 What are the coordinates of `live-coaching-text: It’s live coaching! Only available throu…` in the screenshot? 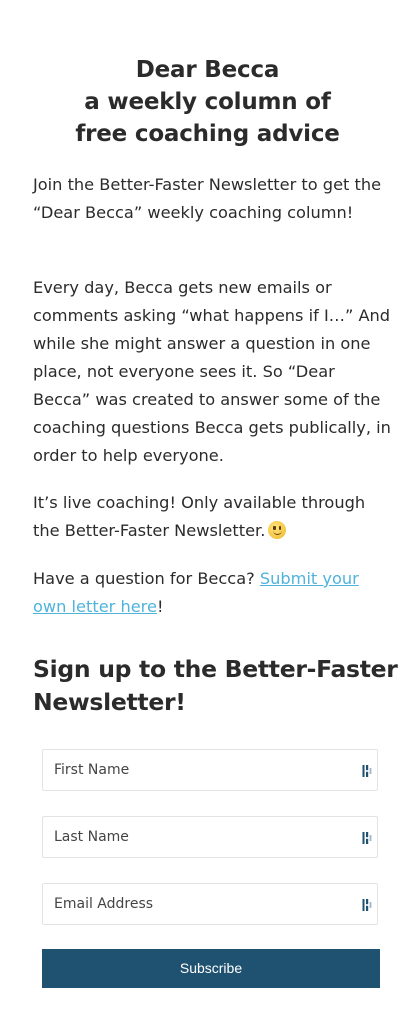 It's located at (199, 516).